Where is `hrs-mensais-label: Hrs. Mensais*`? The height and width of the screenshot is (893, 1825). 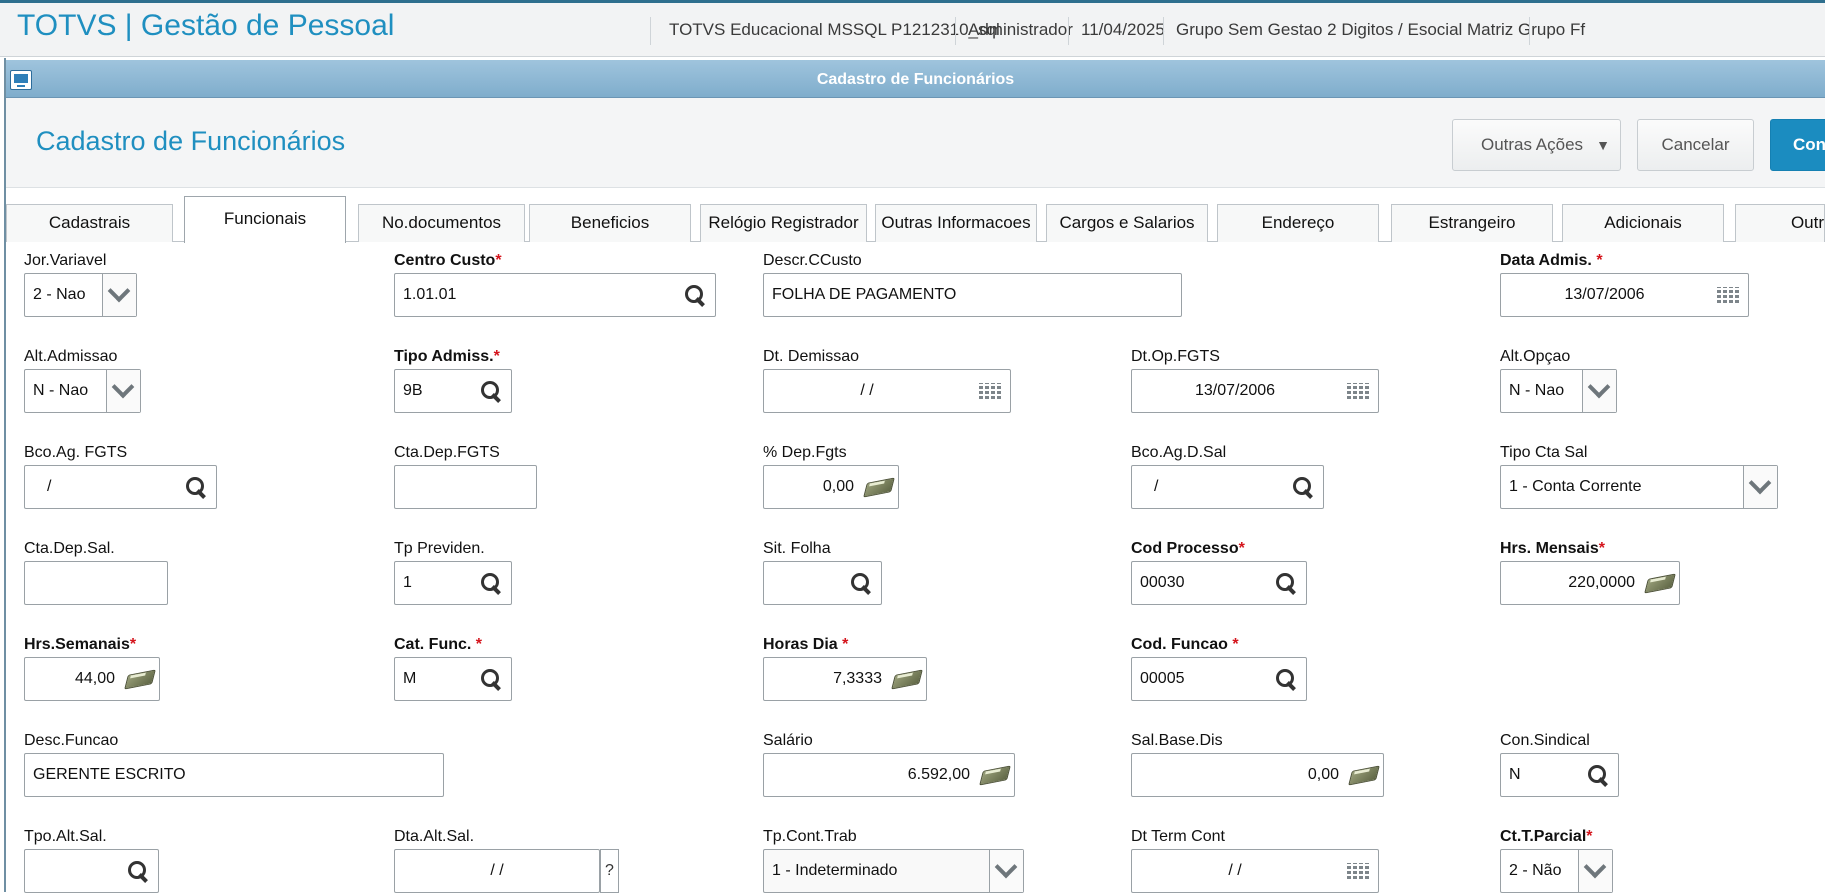 hrs-mensais-label: Hrs. Mensais* is located at coordinates (1552, 548).